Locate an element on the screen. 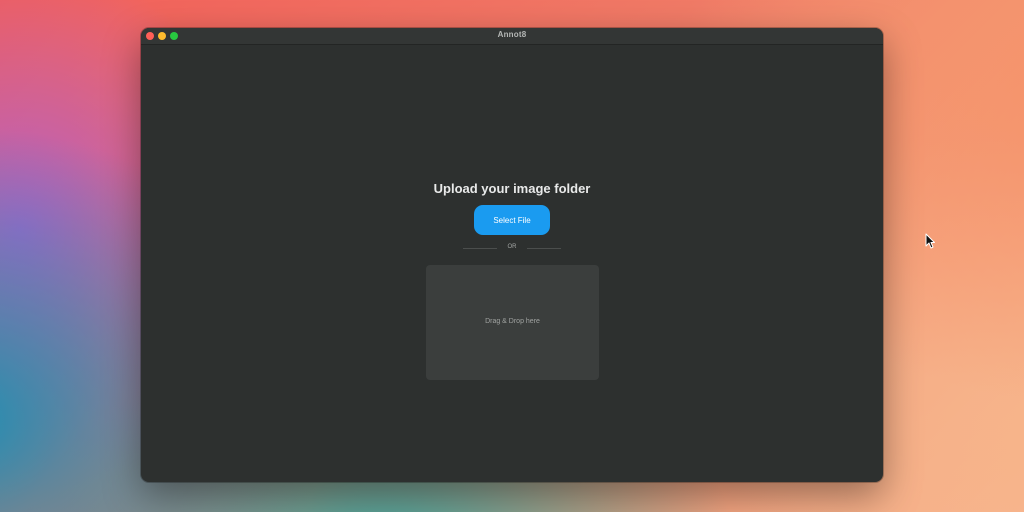 The image size is (1024, 512). select-file-button: Select File is located at coordinates (512, 220).